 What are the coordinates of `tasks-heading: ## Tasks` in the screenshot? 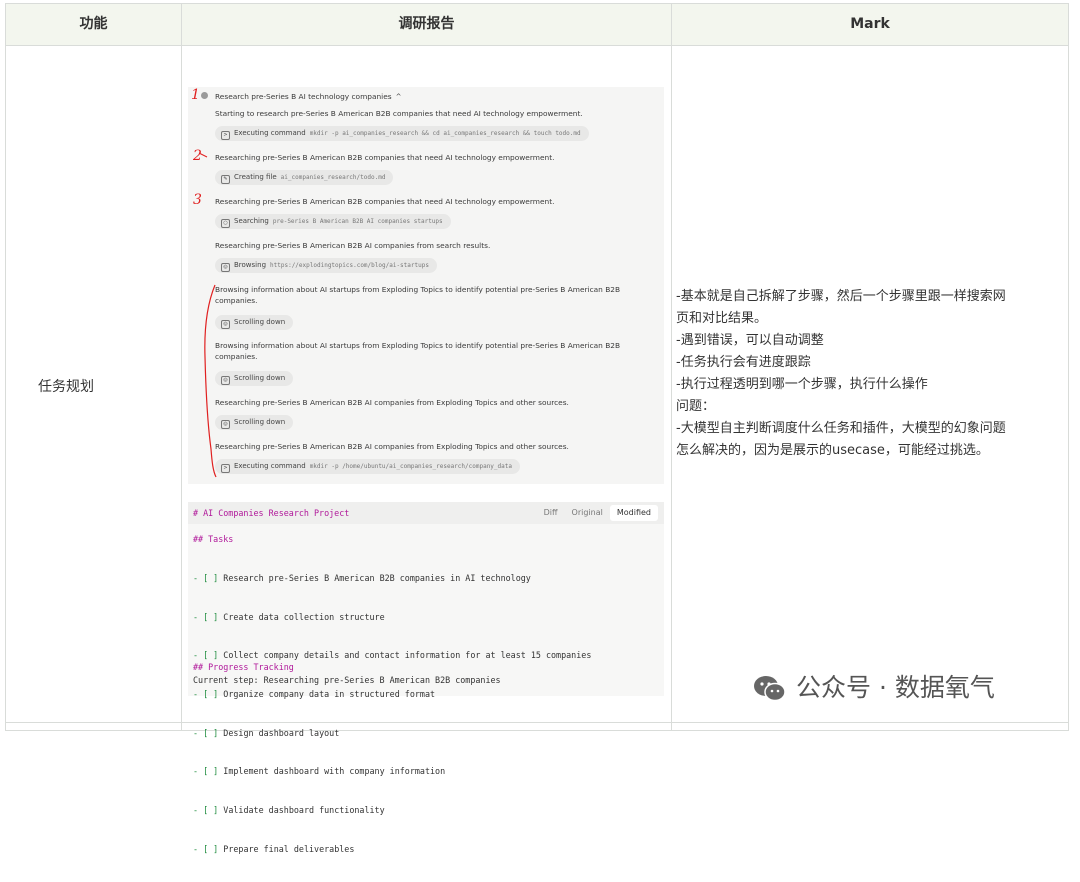 It's located at (213, 539).